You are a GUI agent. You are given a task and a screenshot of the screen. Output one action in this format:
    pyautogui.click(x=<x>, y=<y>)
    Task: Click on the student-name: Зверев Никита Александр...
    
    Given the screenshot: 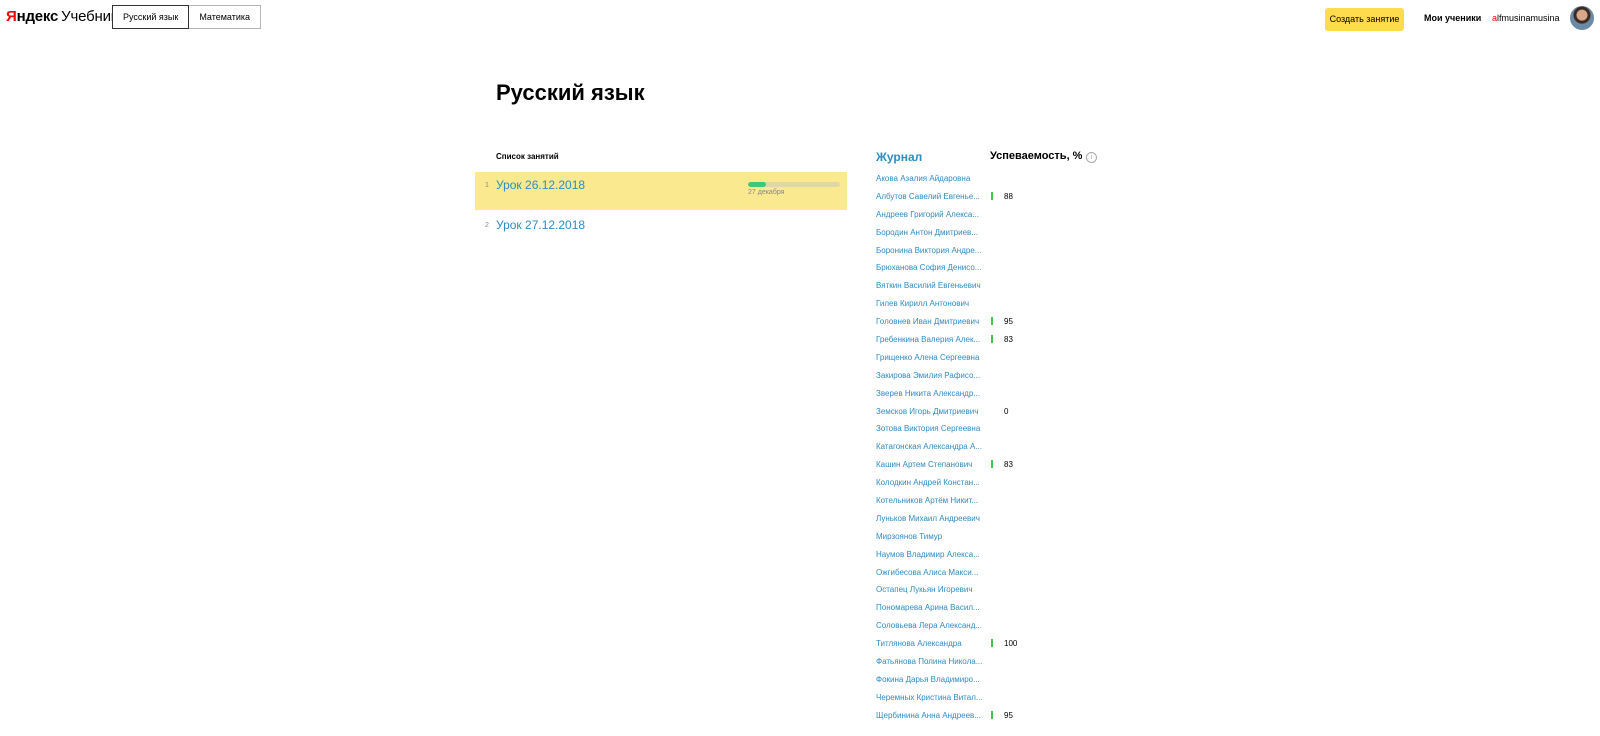 What is the action you would take?
    pyautogui.click(x=933, y=393)
    